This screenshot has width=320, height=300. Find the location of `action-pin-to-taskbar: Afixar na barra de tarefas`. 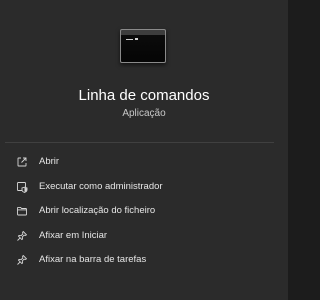

action-pin-to-taskbar: Afixar na barra de tarefas is located at coordinates (144, 260).